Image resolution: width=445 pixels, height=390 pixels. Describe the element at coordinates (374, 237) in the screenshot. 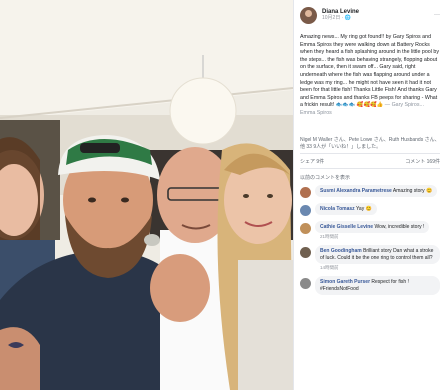

I see `comment-time: 21時間前` at that location.